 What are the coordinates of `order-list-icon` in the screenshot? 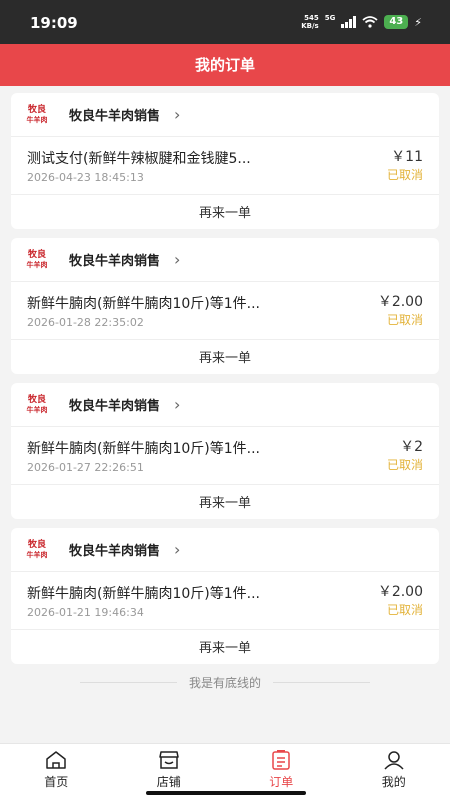 It's located at (281, 760).